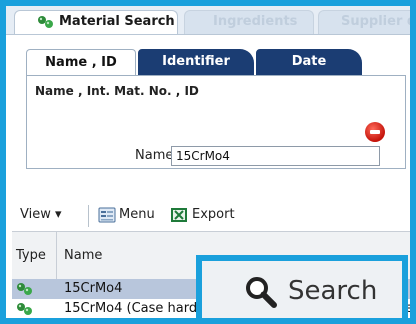 This screenshot has height=324, width=416. Describe the element at coordinates (261, 292) in the screenshot. I see `search-icon` at that location.